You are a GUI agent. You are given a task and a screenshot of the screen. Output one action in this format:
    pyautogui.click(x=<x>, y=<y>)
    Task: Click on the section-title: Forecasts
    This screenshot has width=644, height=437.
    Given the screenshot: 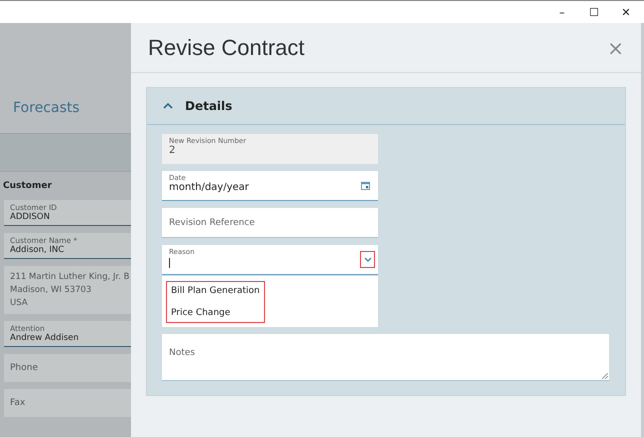 What is the action you would take?
    pyautogui.click(x=46, y=108)
    